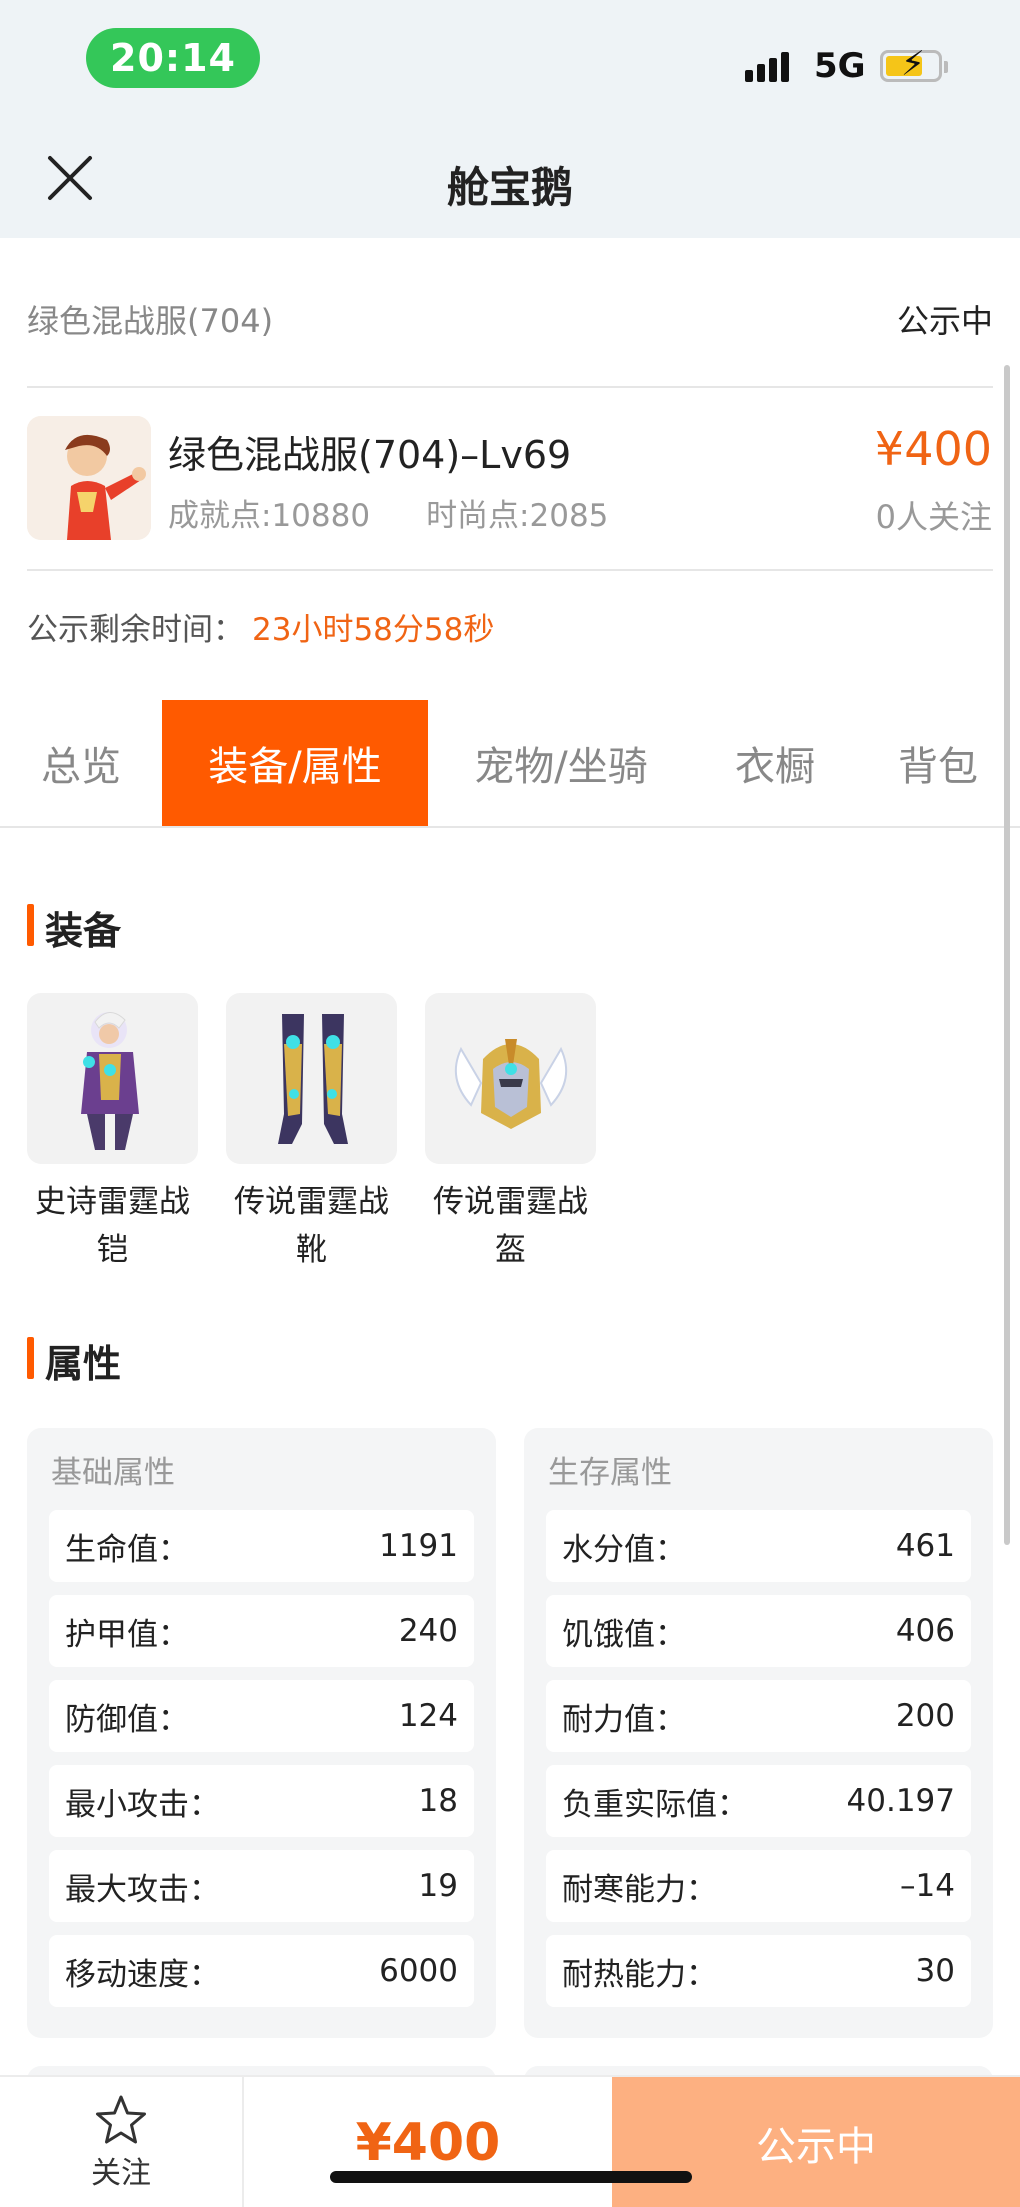 Image resolution: width=1020 pixels, height=2207 pixels. Describe the element at coordinates (925, 1716) in the screenshot. I see `attribute-value: 200` at that location.